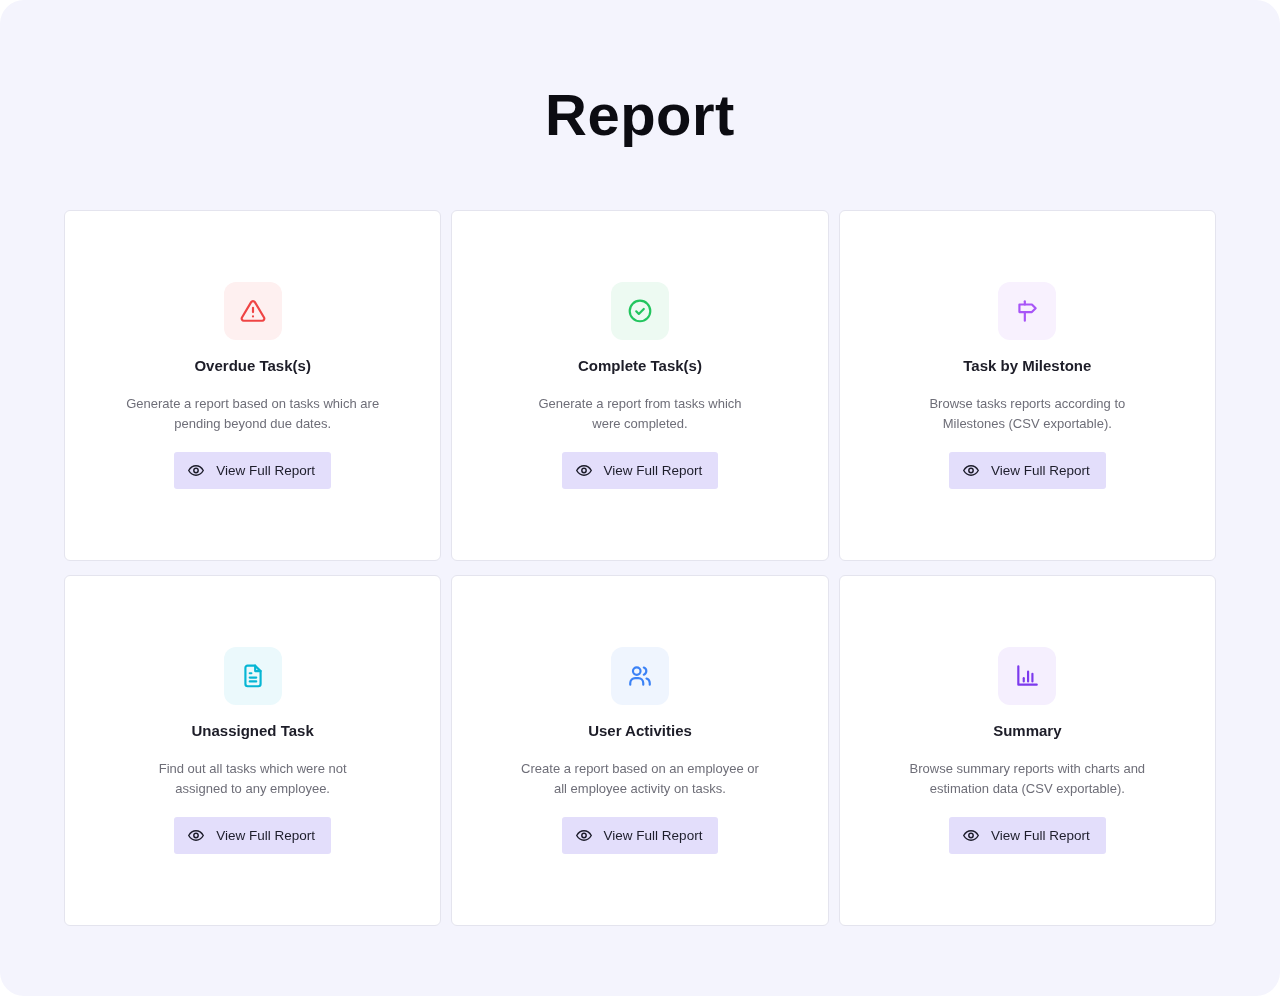  What do you see at coordinates (1027, 779) in the screenshot?
I see `card-description: Browse summary reports with charts and estimation data (CSV exportable).` at bounding box center [1027, 779].